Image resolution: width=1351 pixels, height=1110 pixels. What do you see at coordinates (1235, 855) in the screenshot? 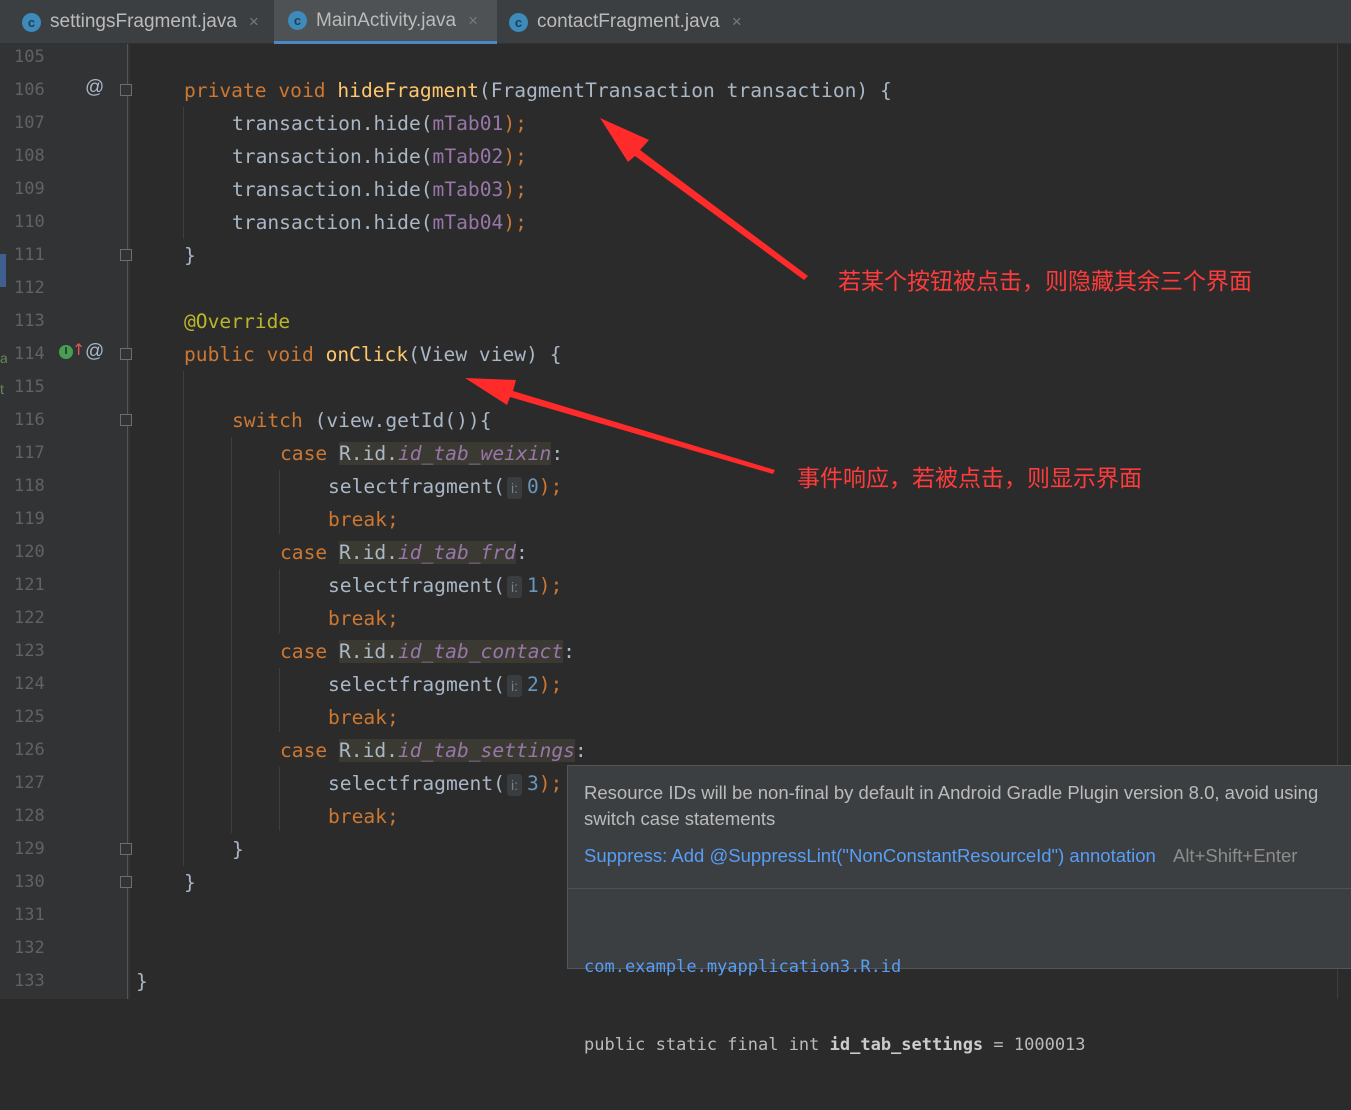
I see `shortcut-hint: Alt+Shift+Enter` at bounding box center [1235, 855].